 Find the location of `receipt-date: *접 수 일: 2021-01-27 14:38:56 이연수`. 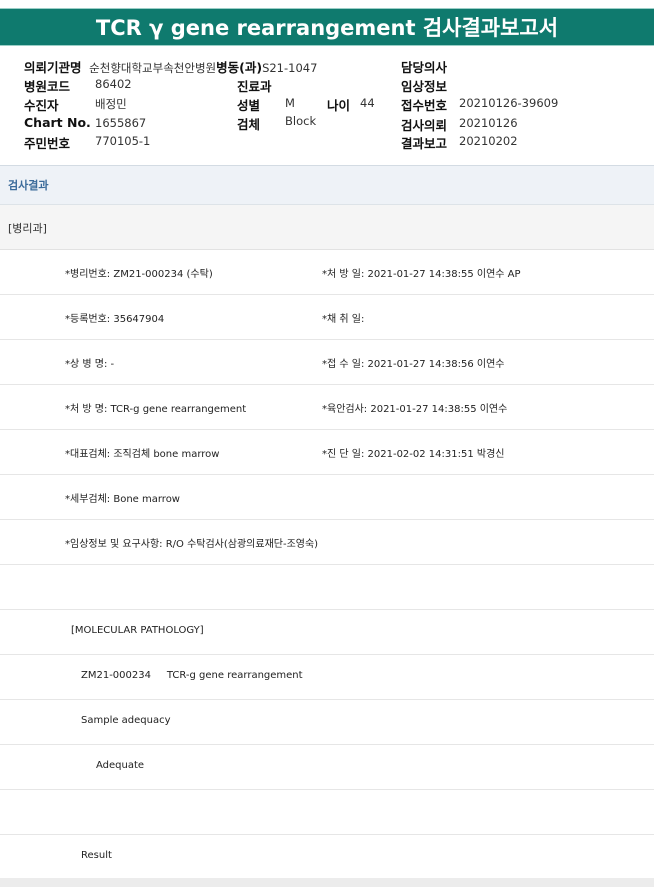

receipt-date: *접 수 일: 2021-01-27 14:38:56 이연수 is located at coordinates (413, 364).